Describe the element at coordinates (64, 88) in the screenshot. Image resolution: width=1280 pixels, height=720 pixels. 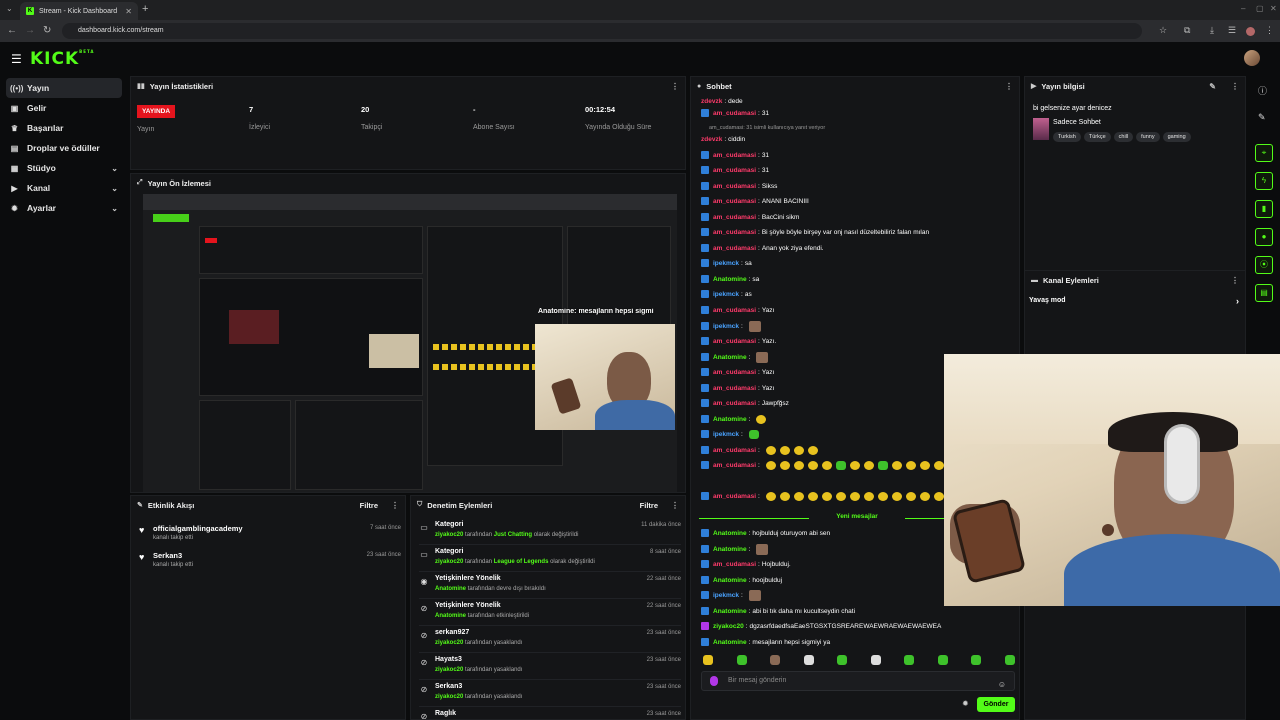
I see `sidebar-item-yayin: ((•)) Yayın` at that location.